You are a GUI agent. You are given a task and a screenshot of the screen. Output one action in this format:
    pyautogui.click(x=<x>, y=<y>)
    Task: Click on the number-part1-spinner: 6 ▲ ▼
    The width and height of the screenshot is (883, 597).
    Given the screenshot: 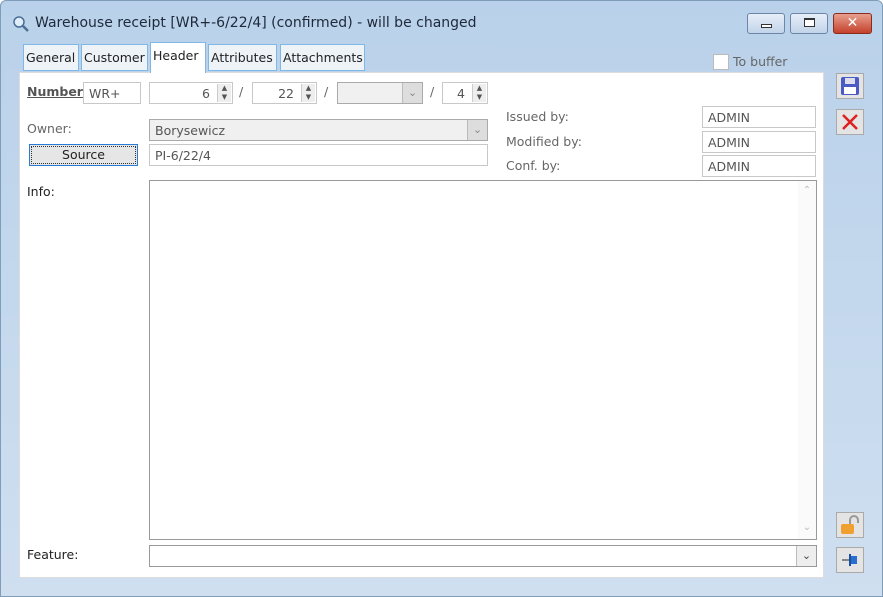 What is the action you would take?
    pyautogui.click(x=191, y=93)
    